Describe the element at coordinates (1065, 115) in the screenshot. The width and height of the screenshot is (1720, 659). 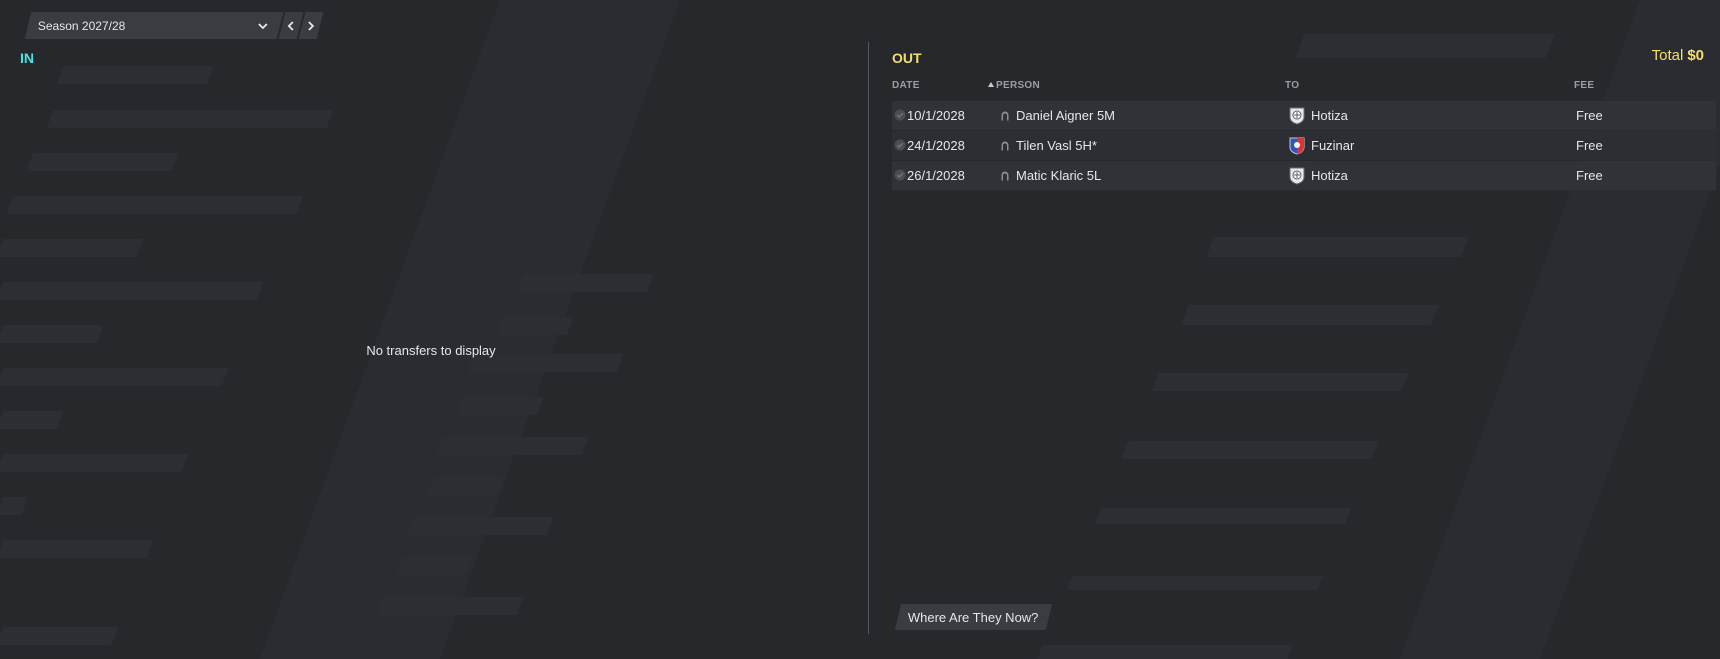
I see `row-person: Daniel Aigner 5M` at that location.